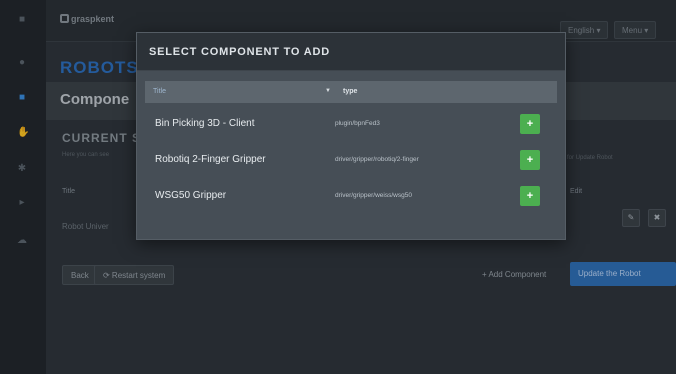 The image size is (676, 374). What do you see at coordinates (191, 195) in the screenshot?
I see `component-title: WSG50 Gripper` at bounding box center [191, 195].